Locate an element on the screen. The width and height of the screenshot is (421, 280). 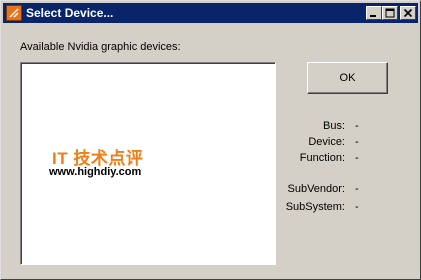
subvendor-label: SubVendor: is located at coordinates (316, 189).